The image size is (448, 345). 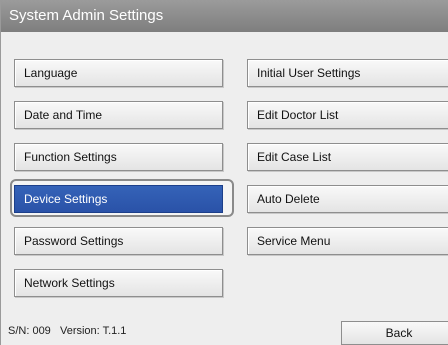 What do you see at coordinates (118, 157) in the screenshot?
I see `function-settings-button: Function Settings` at bounding box center [118, 157].